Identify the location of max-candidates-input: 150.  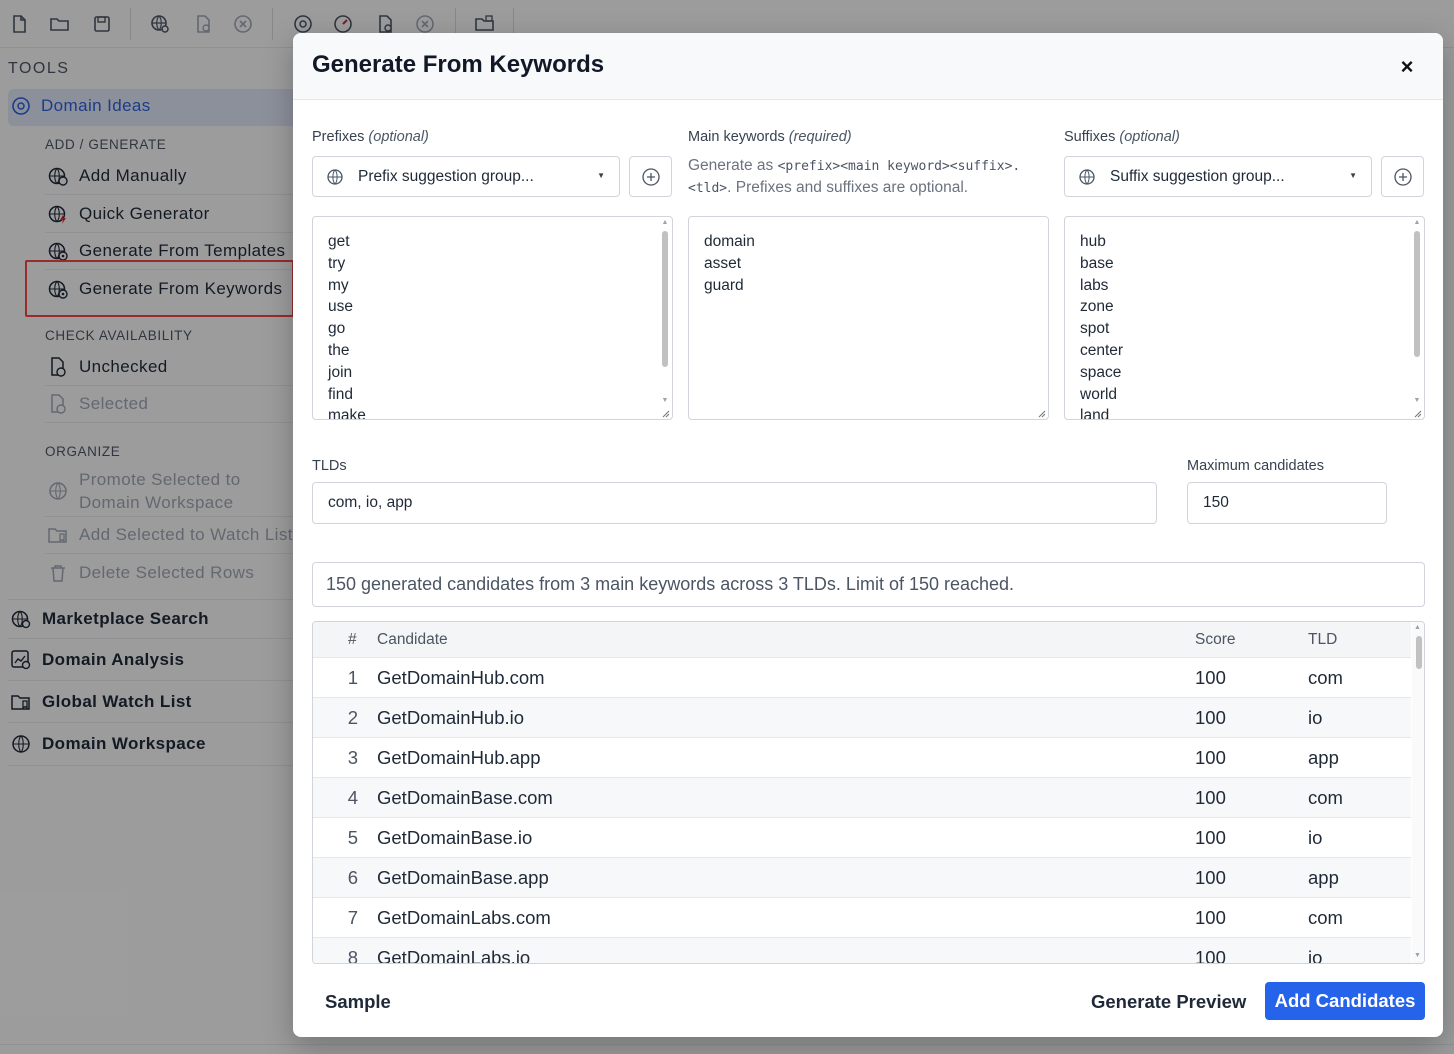
(1287, 503).